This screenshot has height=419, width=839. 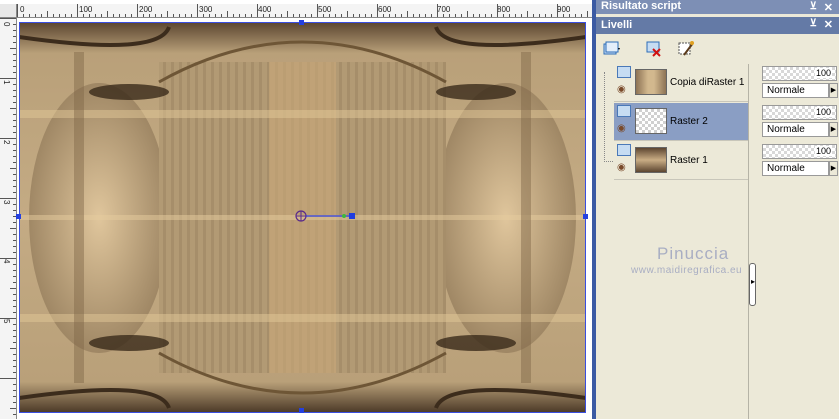 I want to click on layer-properties-icon, so click(x=686, y=49).